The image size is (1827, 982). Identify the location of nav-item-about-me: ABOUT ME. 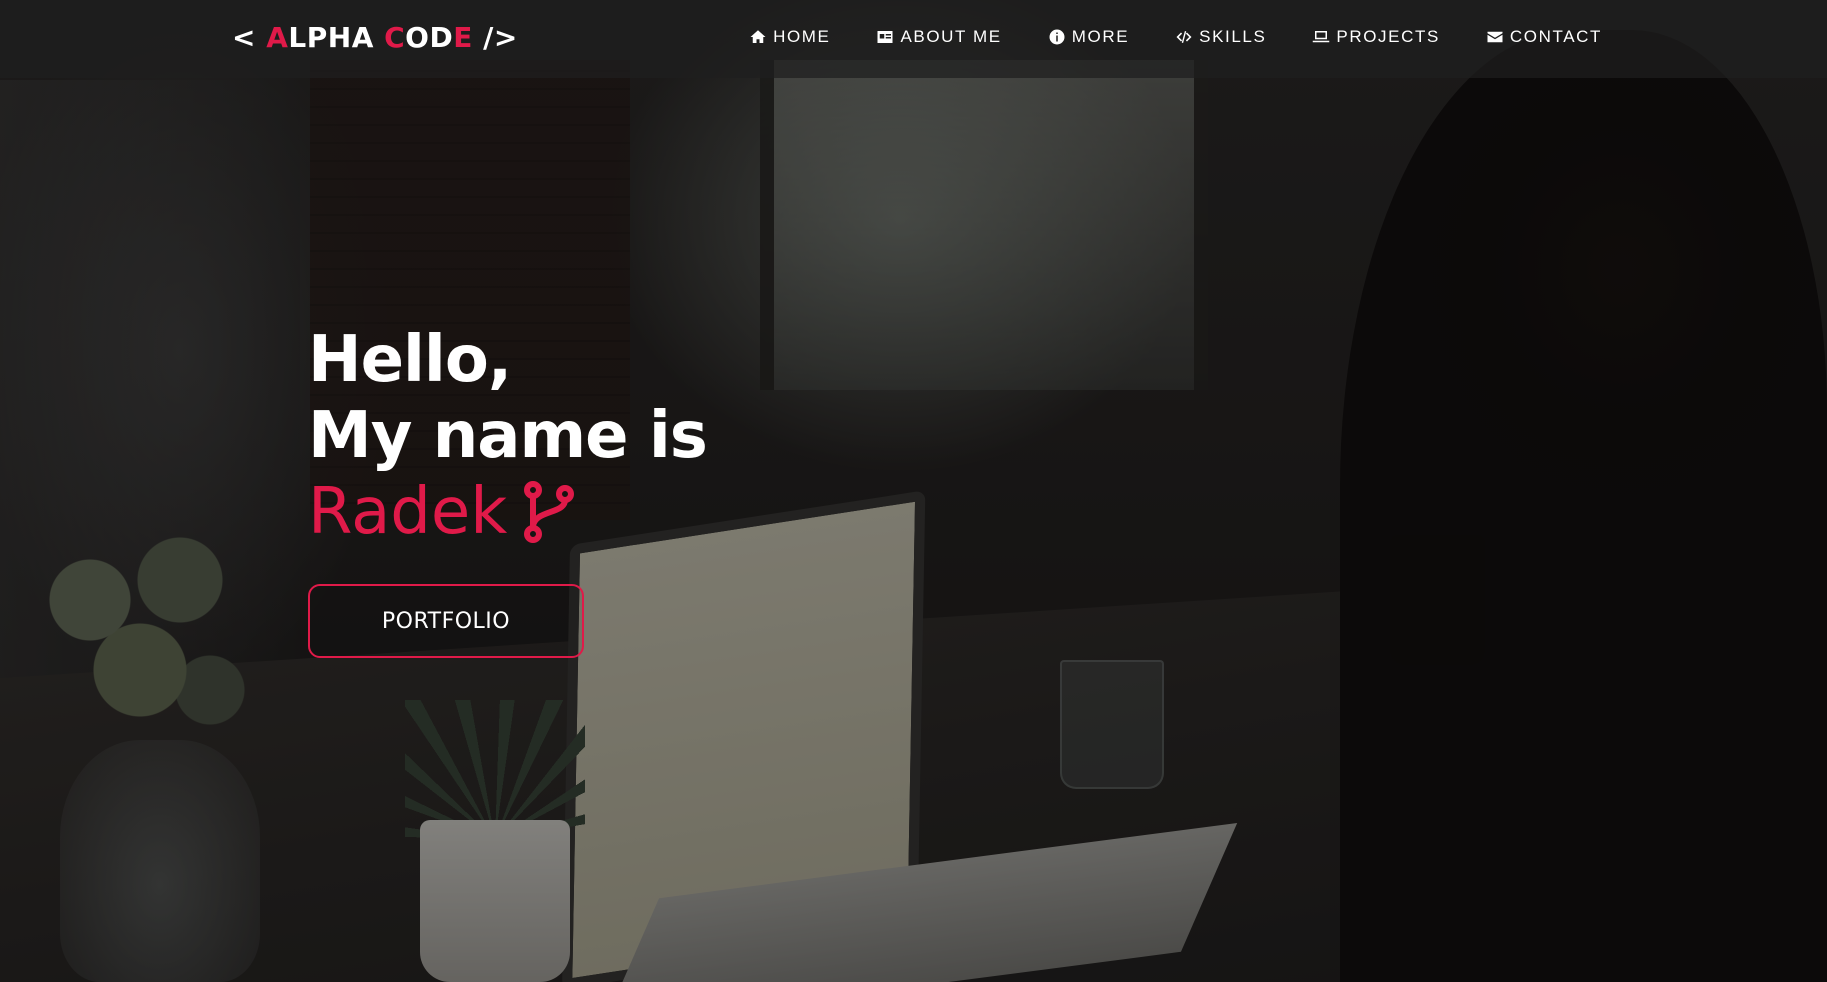
(938, 37).